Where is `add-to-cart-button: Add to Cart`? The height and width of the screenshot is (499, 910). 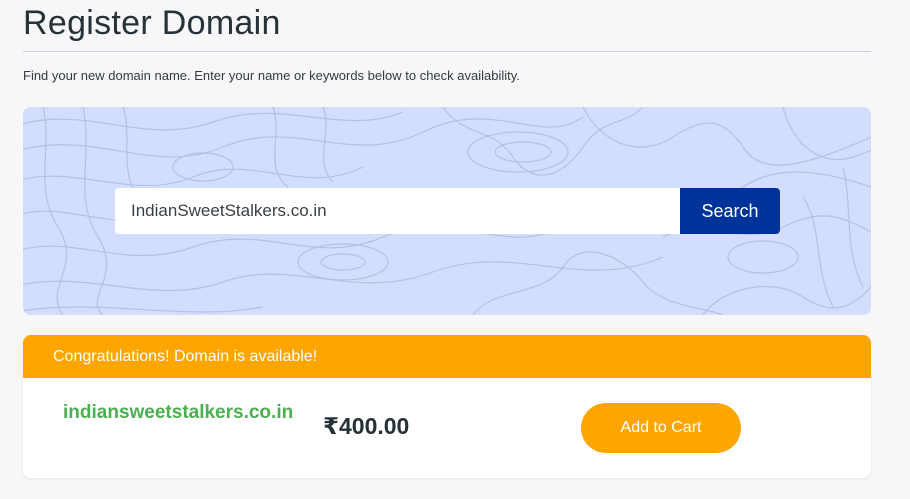
add-to-cart-button: Add to Cart is located at coordinates (661, 428).